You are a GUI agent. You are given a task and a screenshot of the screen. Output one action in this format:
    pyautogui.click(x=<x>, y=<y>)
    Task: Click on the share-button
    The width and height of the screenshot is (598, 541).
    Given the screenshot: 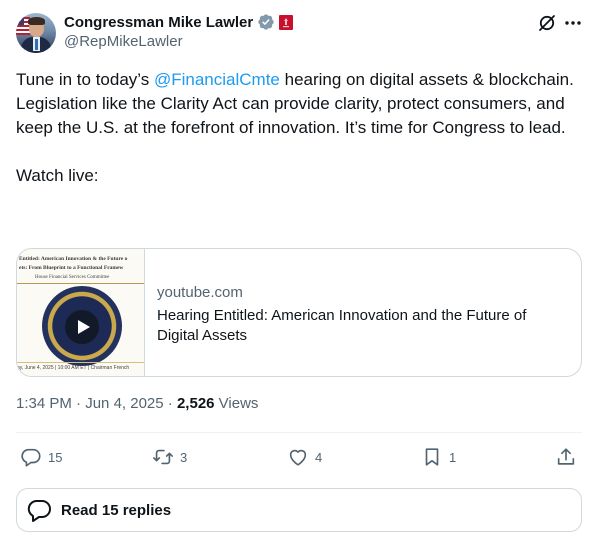 What is the action you would take?
    pyautogui.click(x=566, y=457)
    